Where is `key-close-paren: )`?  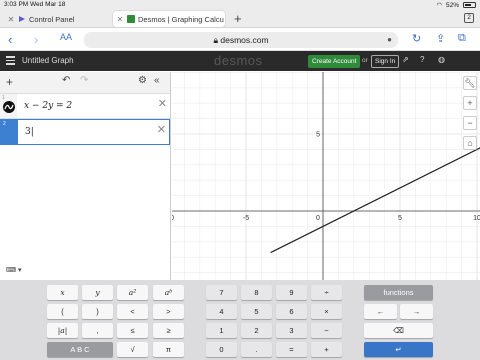
key-close-paren: ) is located at coordinates (97, 311).